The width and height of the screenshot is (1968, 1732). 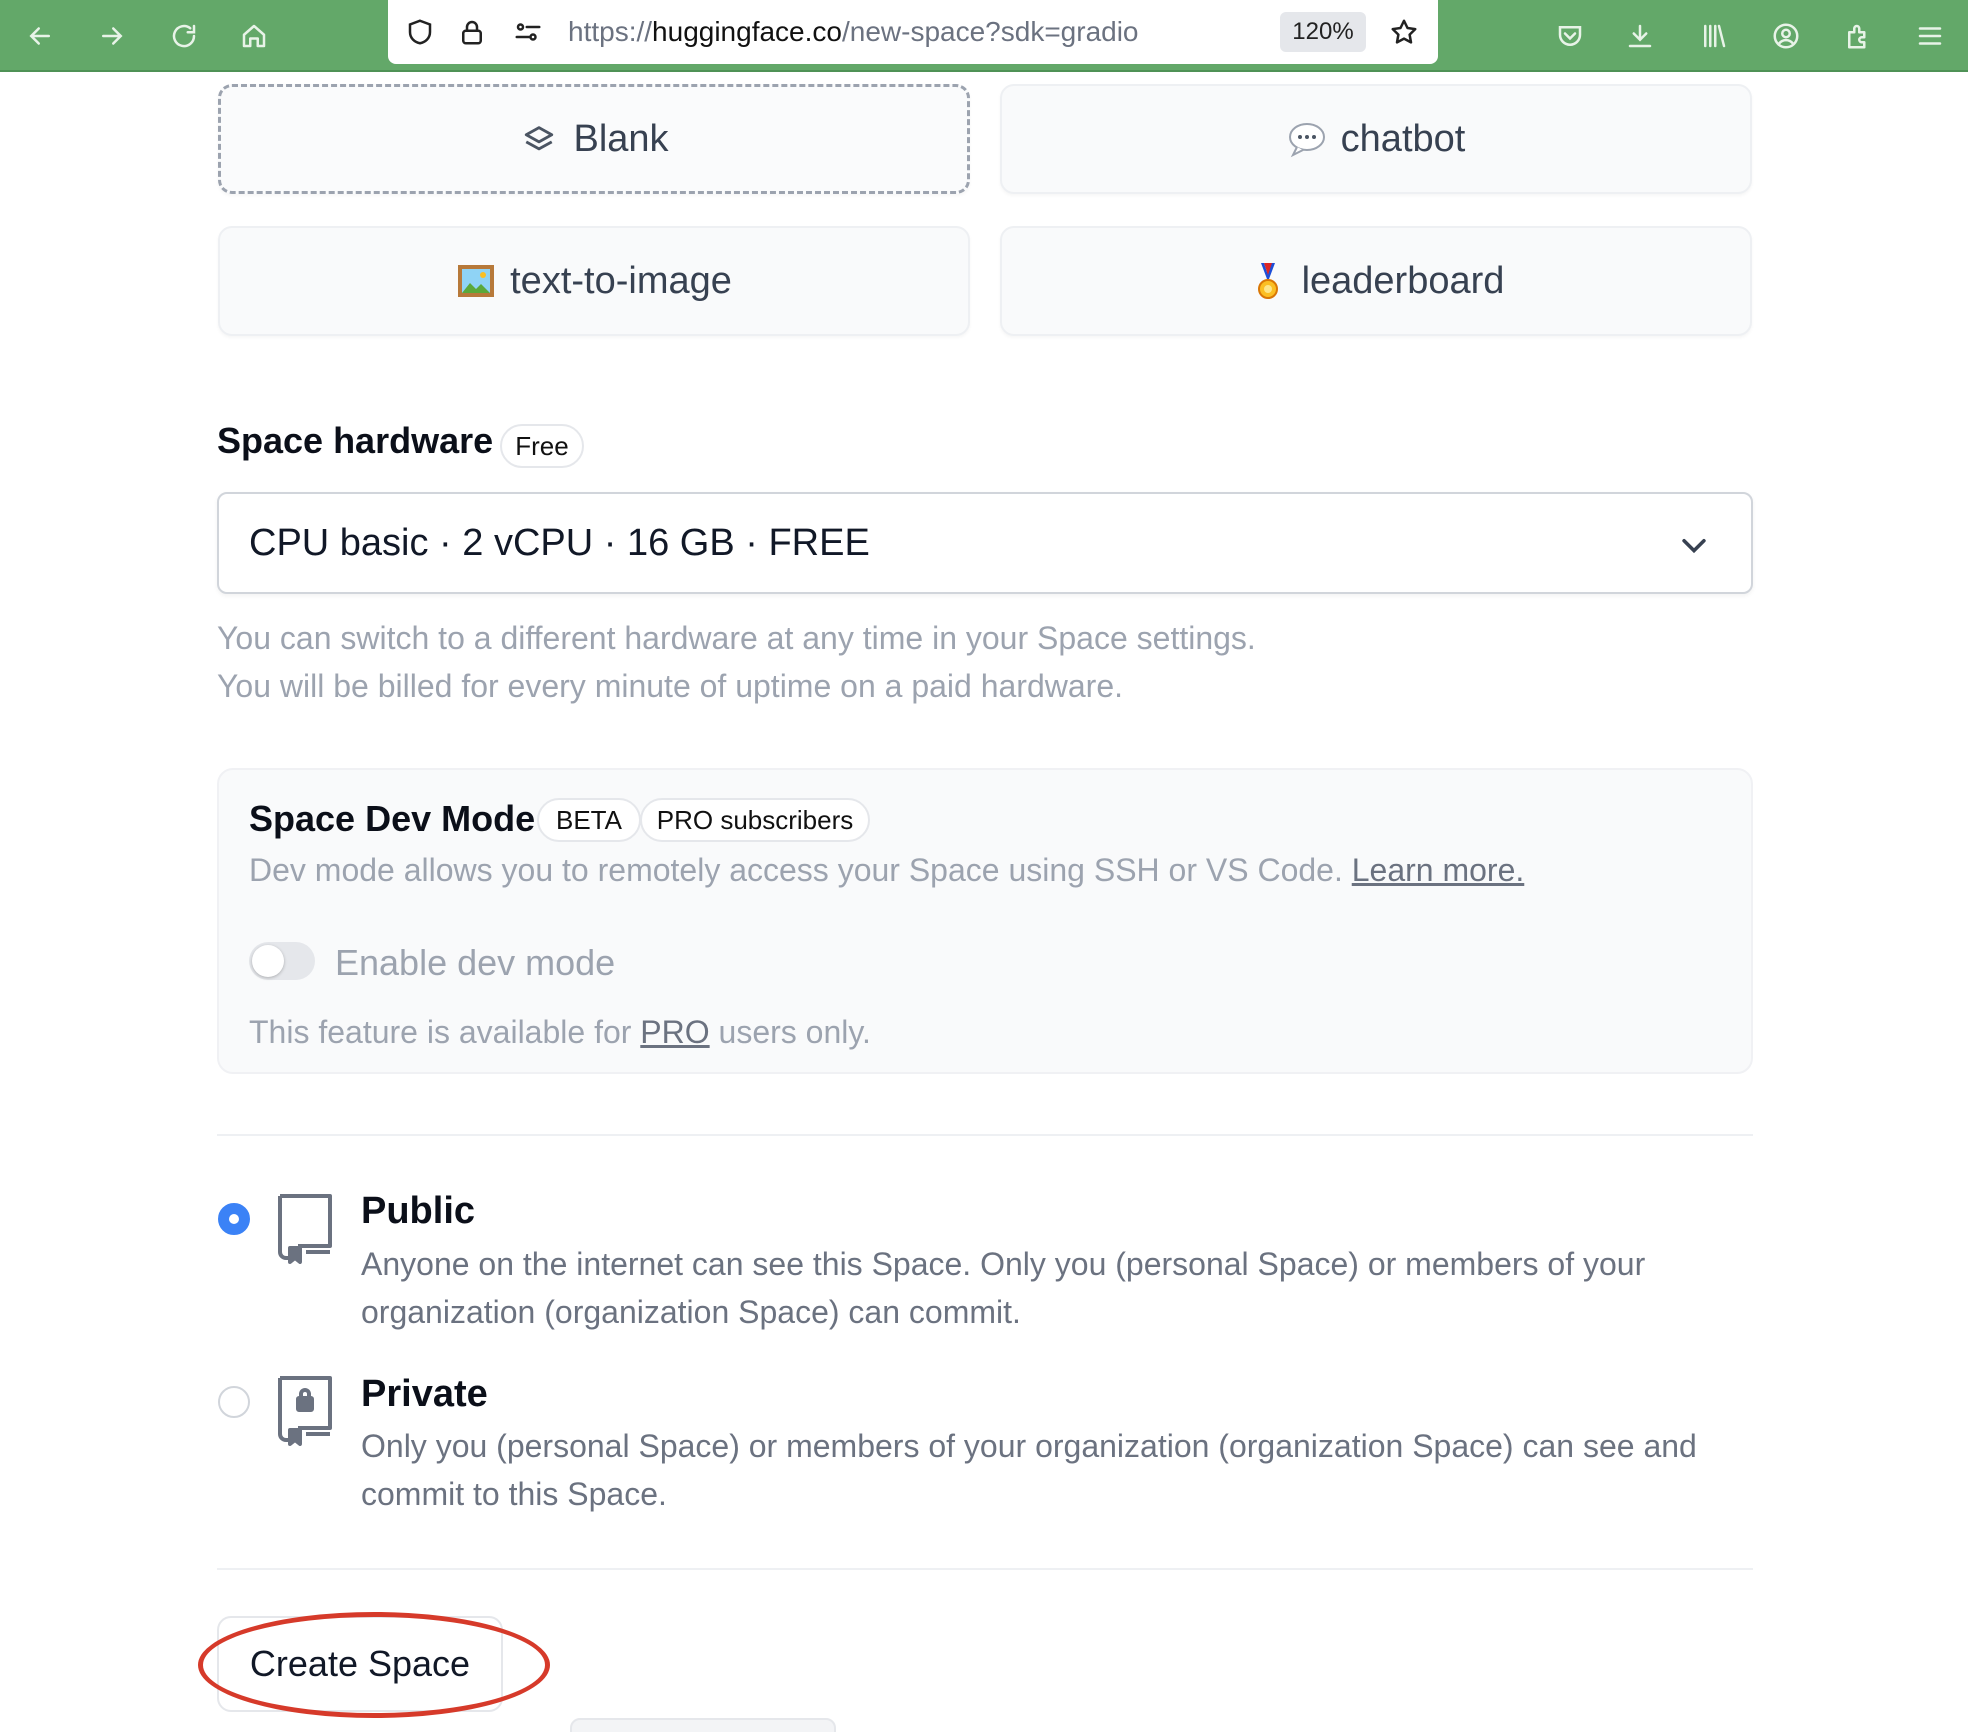 I want to click on zoom-level-badge: 120%, so click(x=1323, y=32).